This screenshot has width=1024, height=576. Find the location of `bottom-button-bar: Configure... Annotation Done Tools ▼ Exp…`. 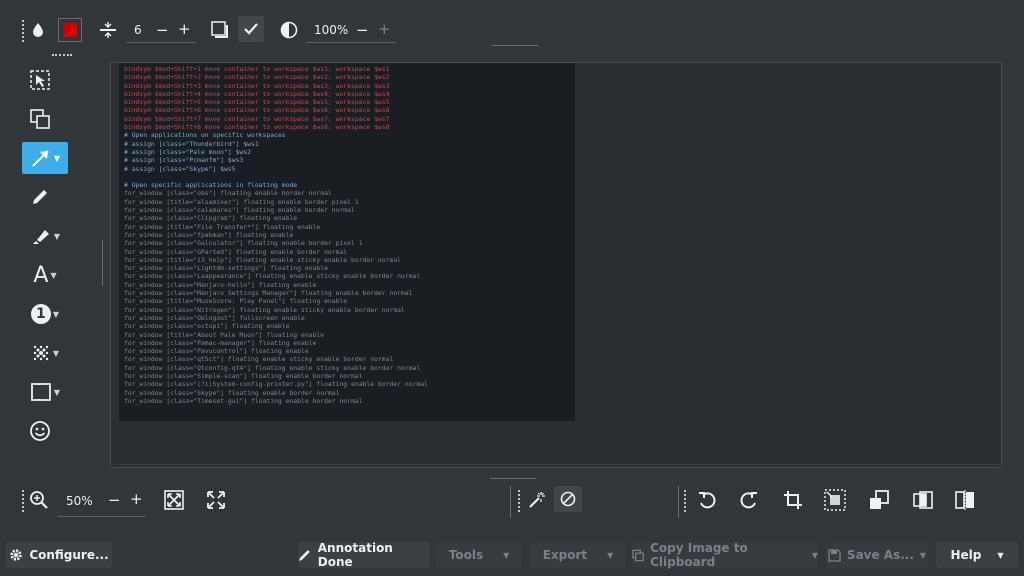

bottom-button-bar: Configure... Annotation Done Tools ▼ Exp… is located at coordinates (512, 558).